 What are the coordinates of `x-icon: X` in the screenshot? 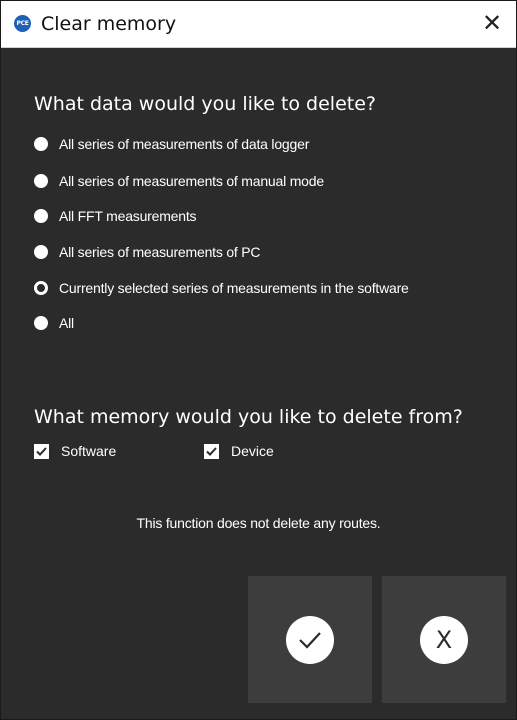 It's located at (444, 639).